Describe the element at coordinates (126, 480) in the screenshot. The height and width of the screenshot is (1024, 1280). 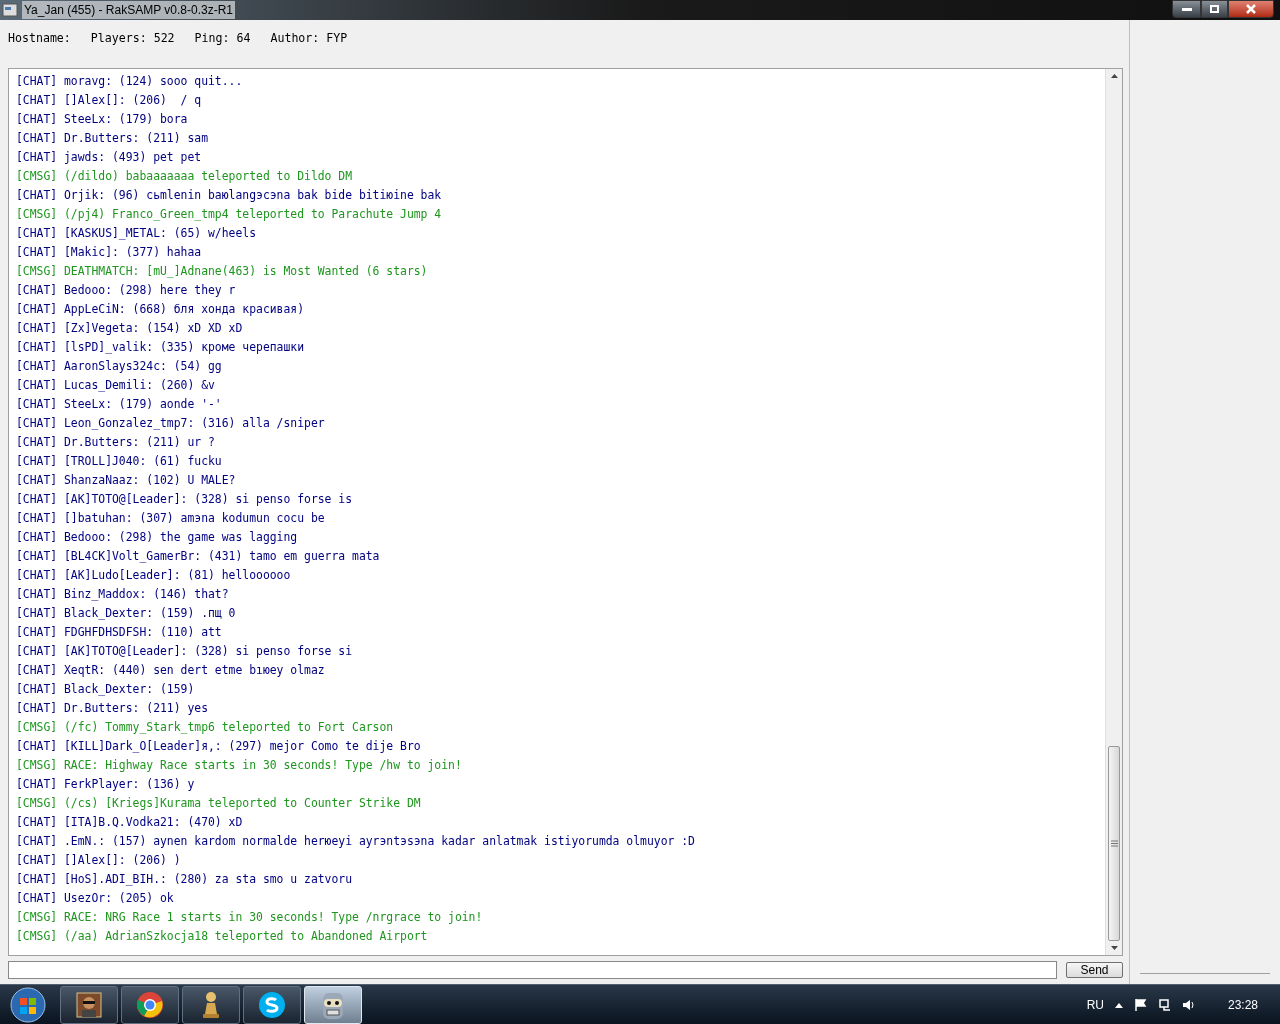
I see `chat-line: [CHAT] ShanzaNaaz: (102) U MALE?` at that location.